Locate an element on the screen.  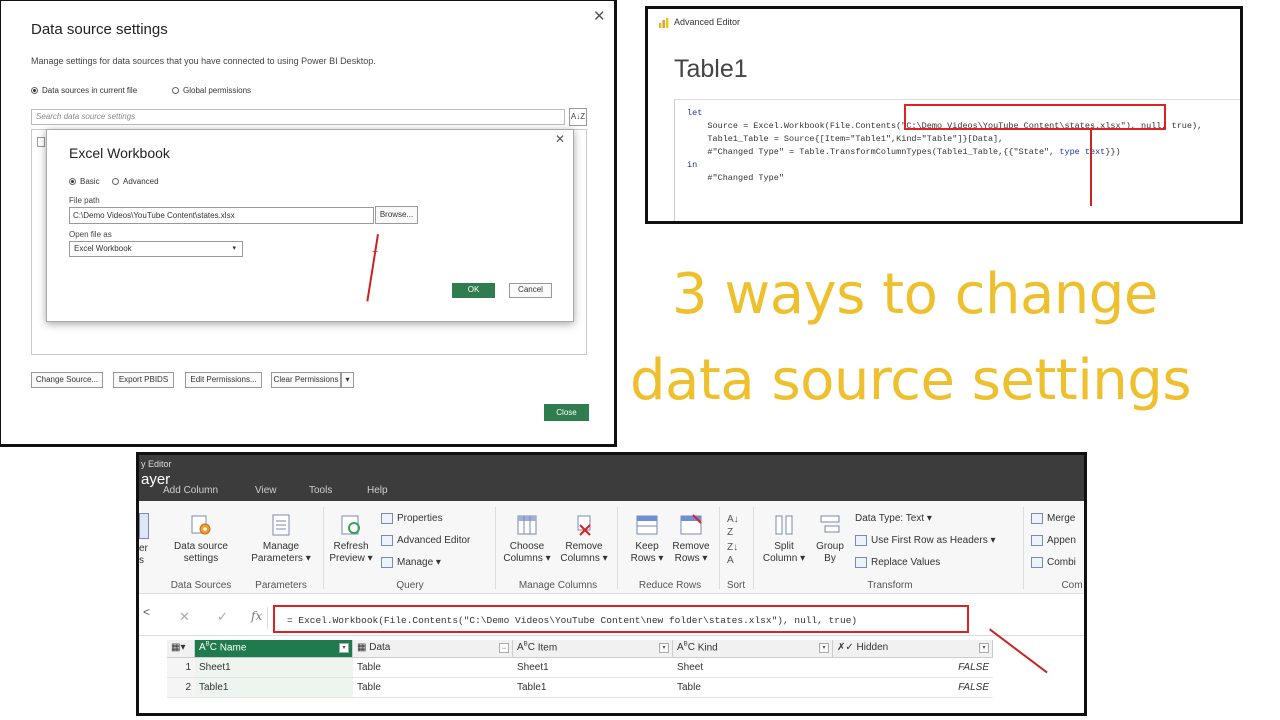
sort-descending-icon: Z↓ A is located at coordinates (732, 554).